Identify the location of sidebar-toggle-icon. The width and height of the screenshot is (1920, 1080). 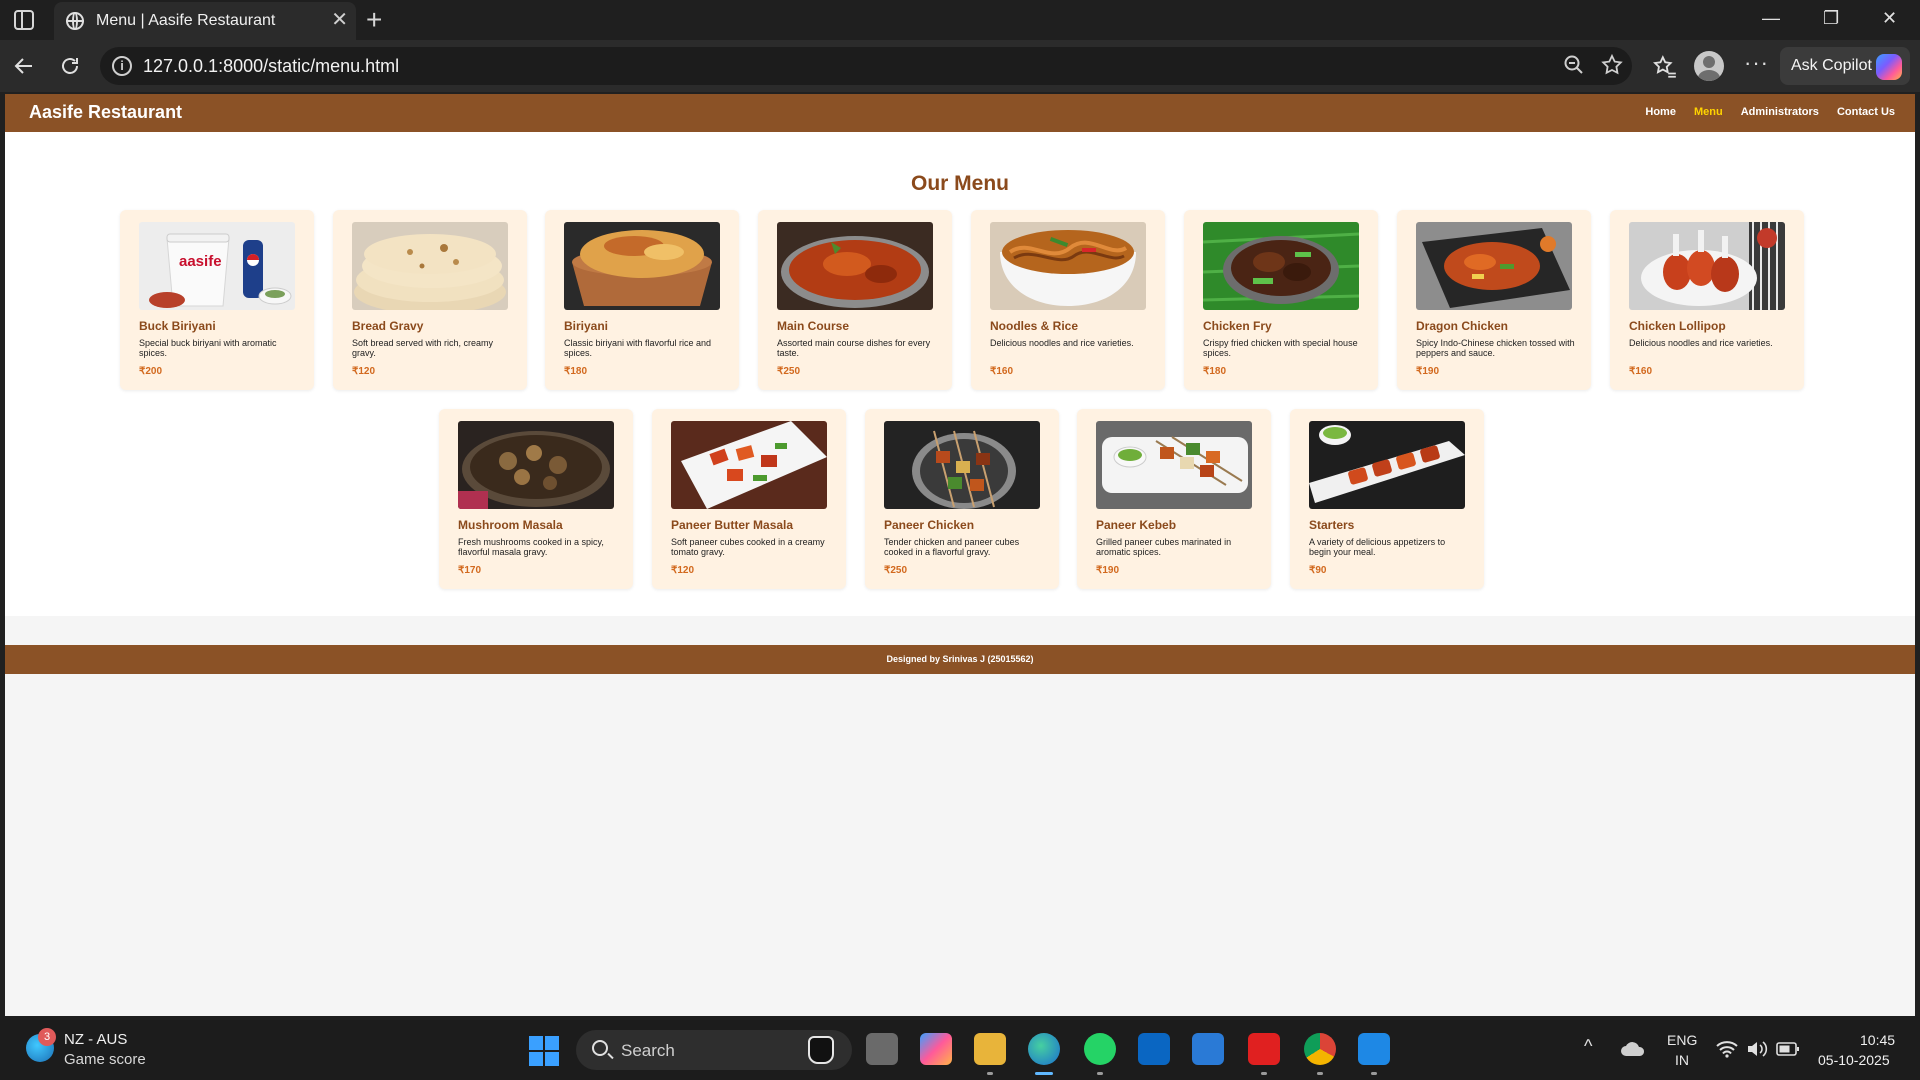
(24, 20).